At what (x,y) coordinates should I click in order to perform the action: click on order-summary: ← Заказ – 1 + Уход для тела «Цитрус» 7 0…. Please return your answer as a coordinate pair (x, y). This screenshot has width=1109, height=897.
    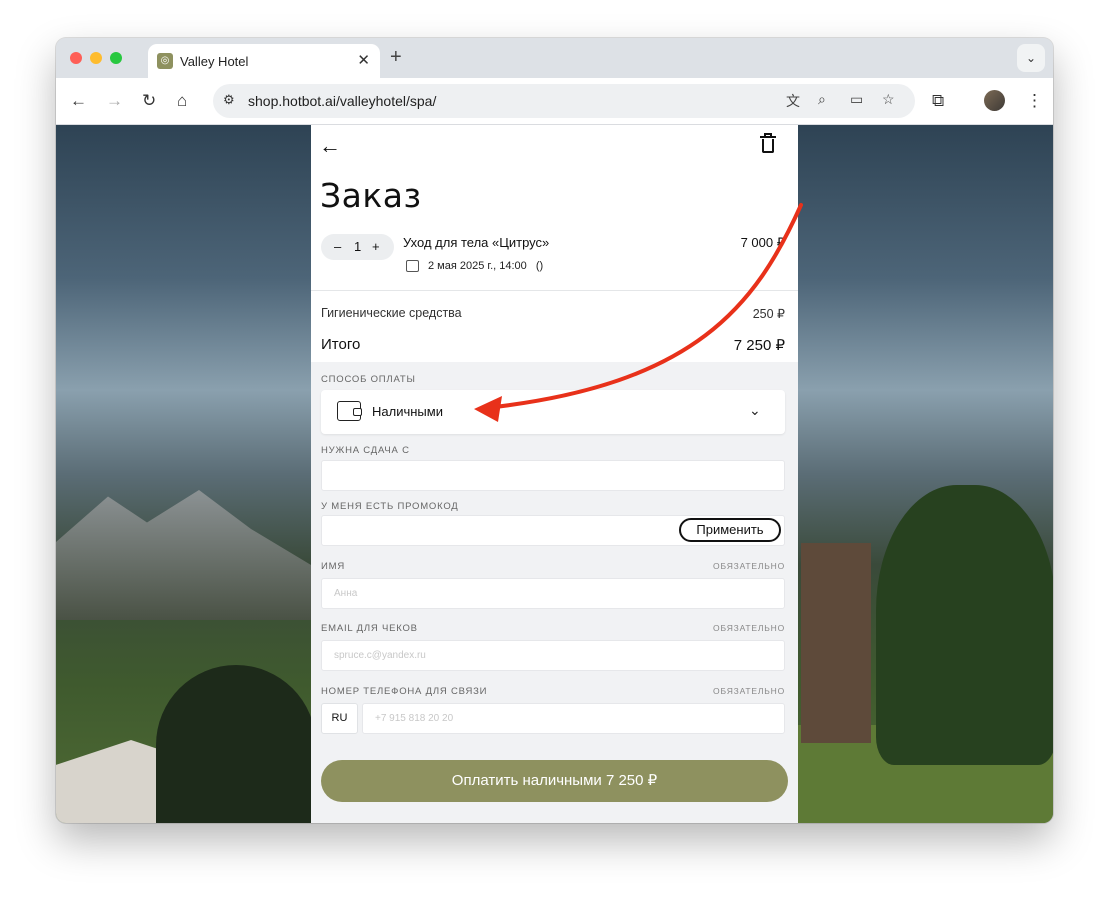
    Looking at the image, I should click on (554, 243).